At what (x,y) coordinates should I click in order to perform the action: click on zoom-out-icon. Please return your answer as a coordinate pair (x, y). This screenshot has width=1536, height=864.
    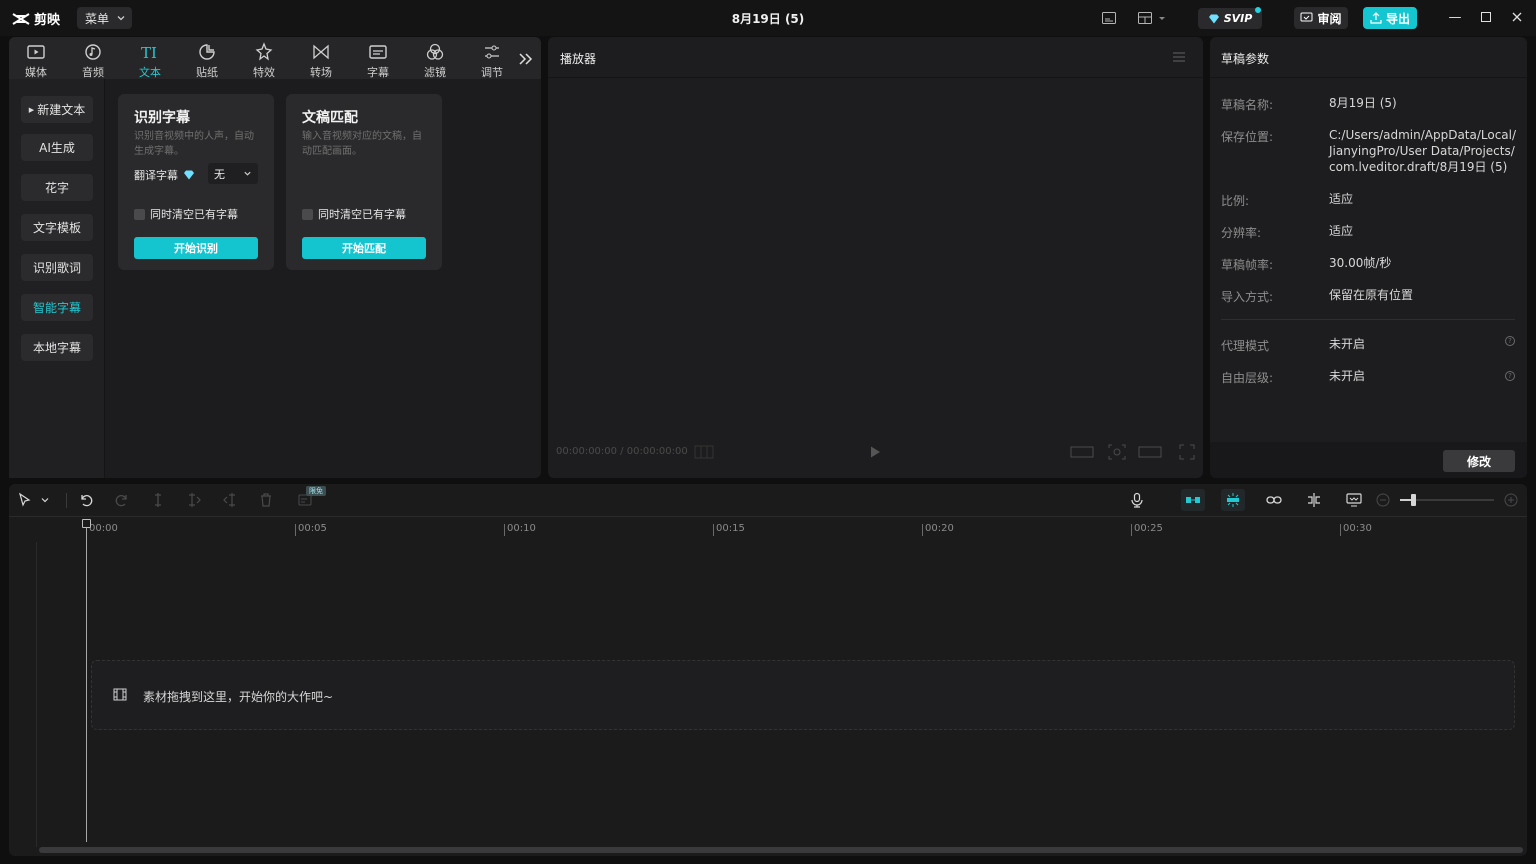
    Looking at the image, I should click on (1383, 500).